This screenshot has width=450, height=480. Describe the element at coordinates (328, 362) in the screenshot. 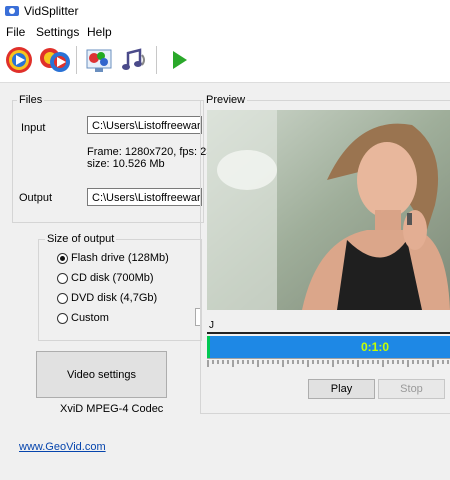

I see `timeline-ruler` at that location.